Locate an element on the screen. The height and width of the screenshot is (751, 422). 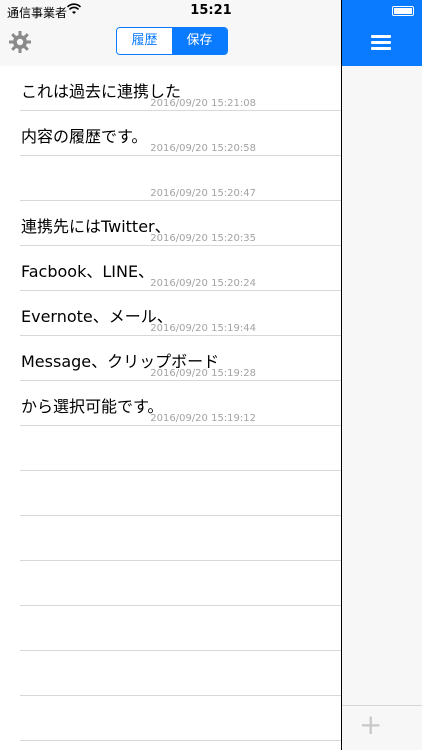
list-item-timestamp: 2016/09/20 15:20:47 is located at coordinates (203, 193).